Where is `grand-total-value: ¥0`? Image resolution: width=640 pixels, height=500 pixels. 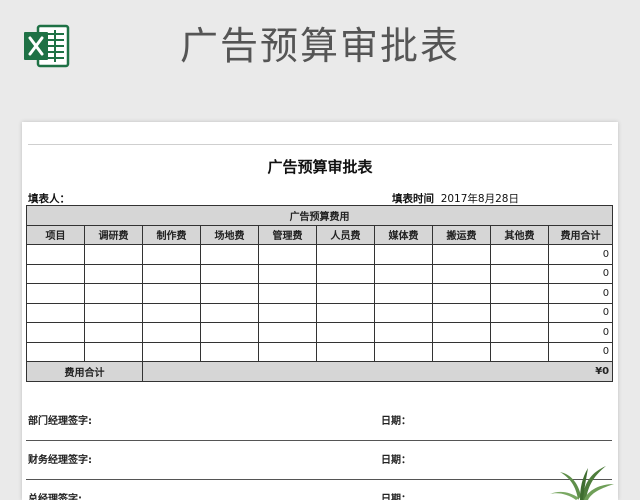 grand-total-value: ¥0 is located at coordinates (377, 371).